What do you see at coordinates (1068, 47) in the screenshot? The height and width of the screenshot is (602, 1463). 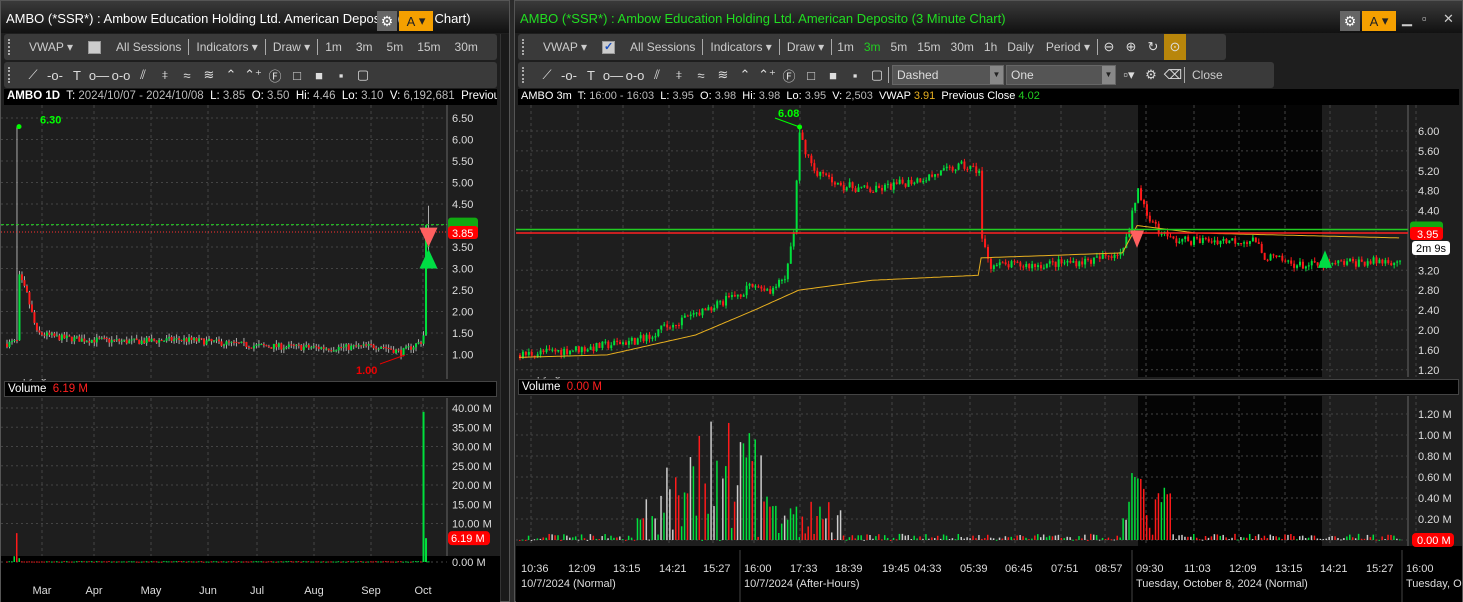 I see `period-dropdown: Period ▾` at bounding box center [1068, 47].